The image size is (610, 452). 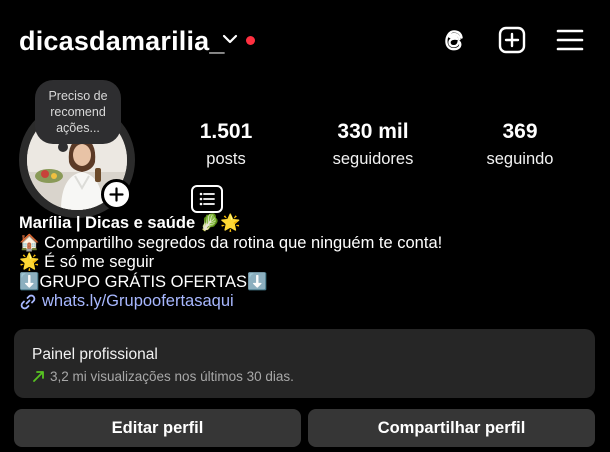 I want to click on note-bubble-tail, so click(x=63, y=147).